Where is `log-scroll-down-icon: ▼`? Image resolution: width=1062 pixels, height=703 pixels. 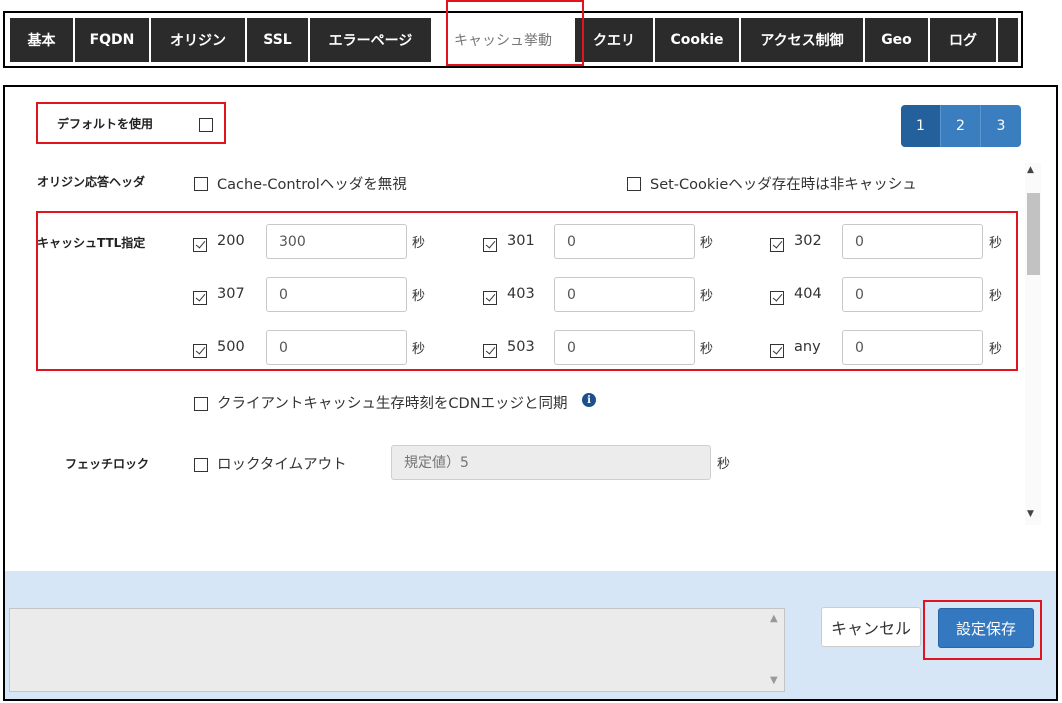
log-scroll-down-icon: ▼ is located at coordinates (774, 680).